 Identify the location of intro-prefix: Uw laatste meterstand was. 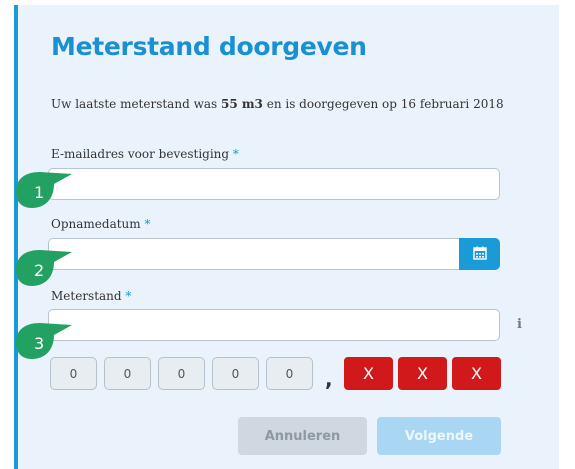
(136, 104).